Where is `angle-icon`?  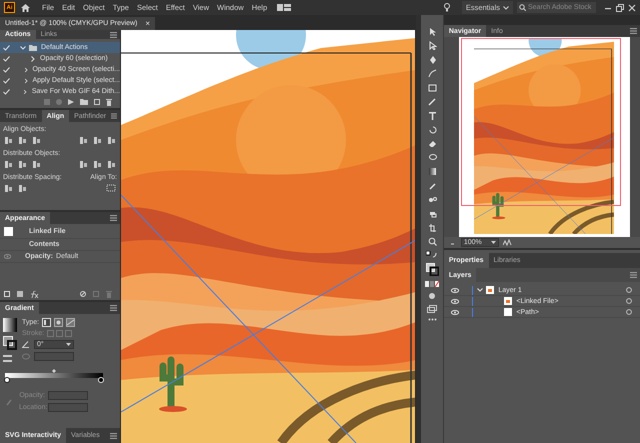
angle-icon is located at coordinates (26, 344).